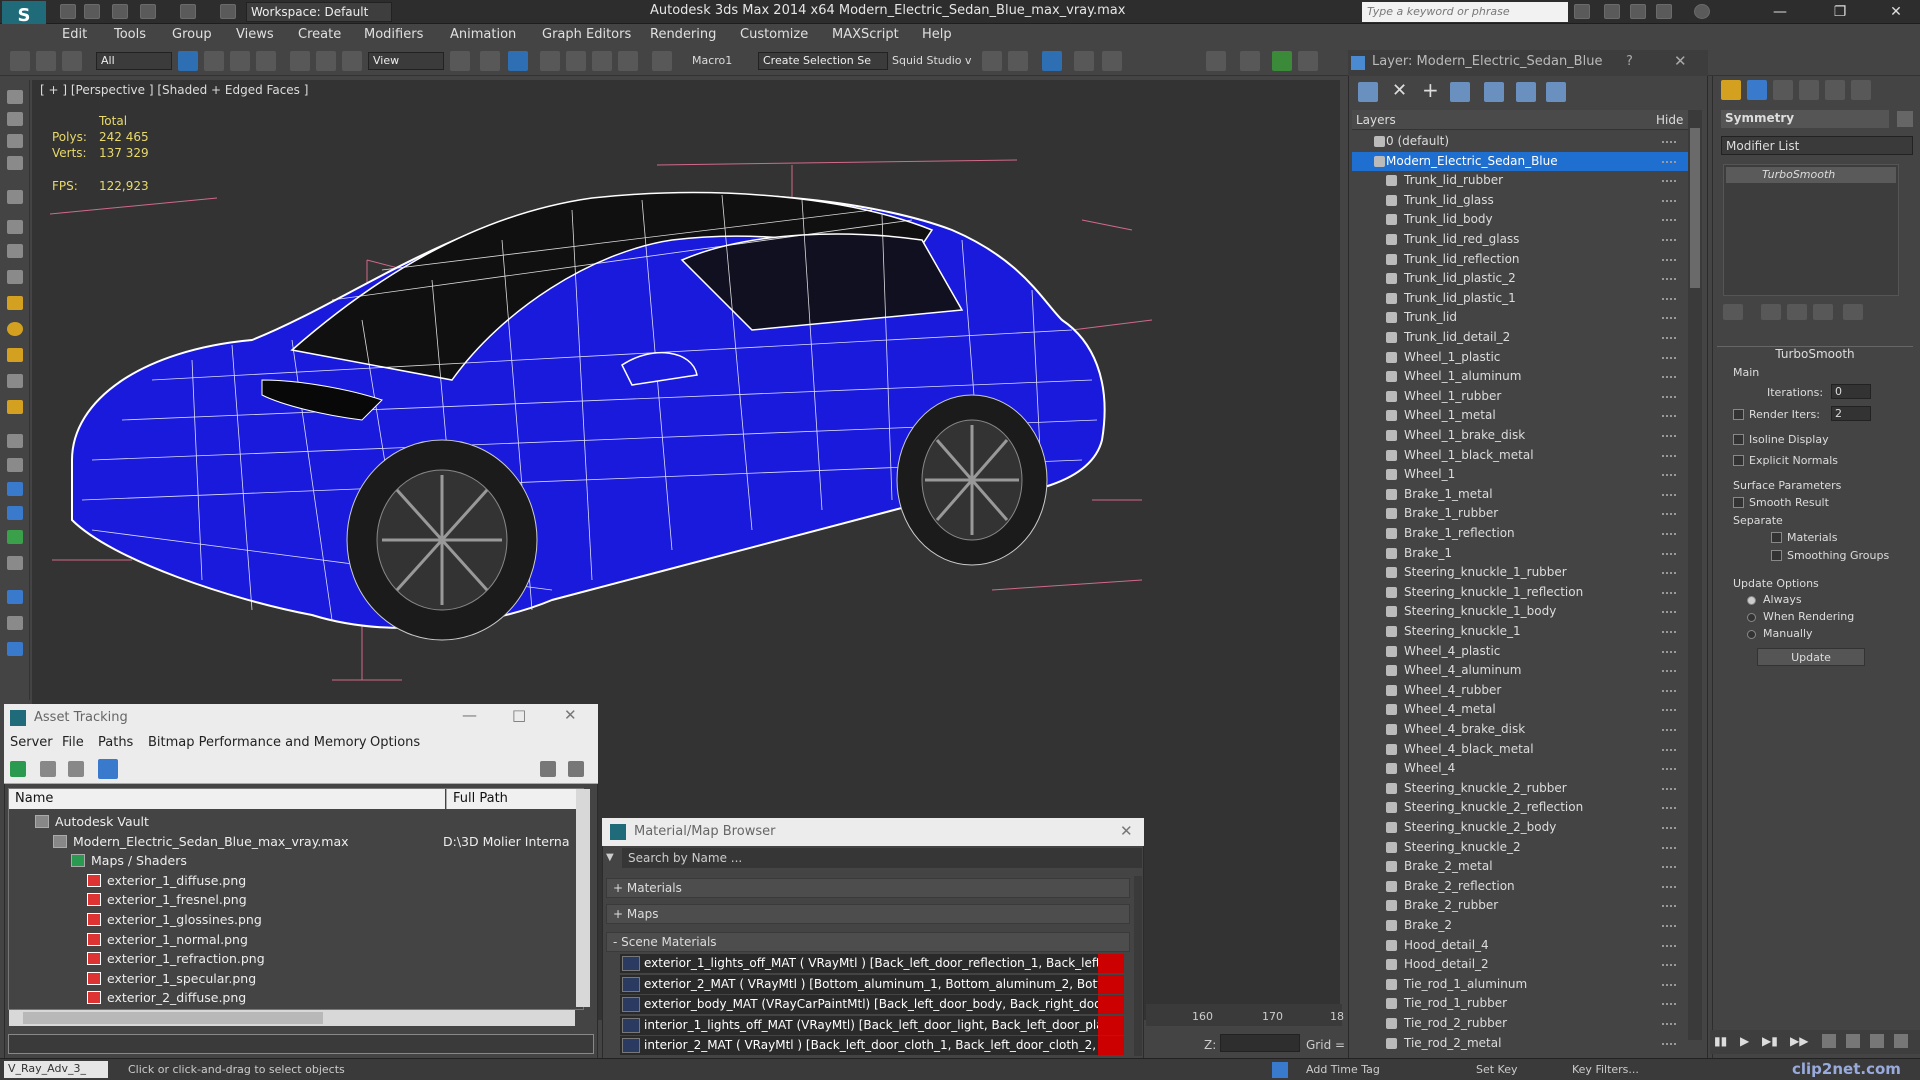 Image resolution: width=1920 pixels, height=1080 pixels. Describe the element at coordinates (1520, 260) in the screenshot. I see `layer-row: Trunk_lid_reflection` at that location.